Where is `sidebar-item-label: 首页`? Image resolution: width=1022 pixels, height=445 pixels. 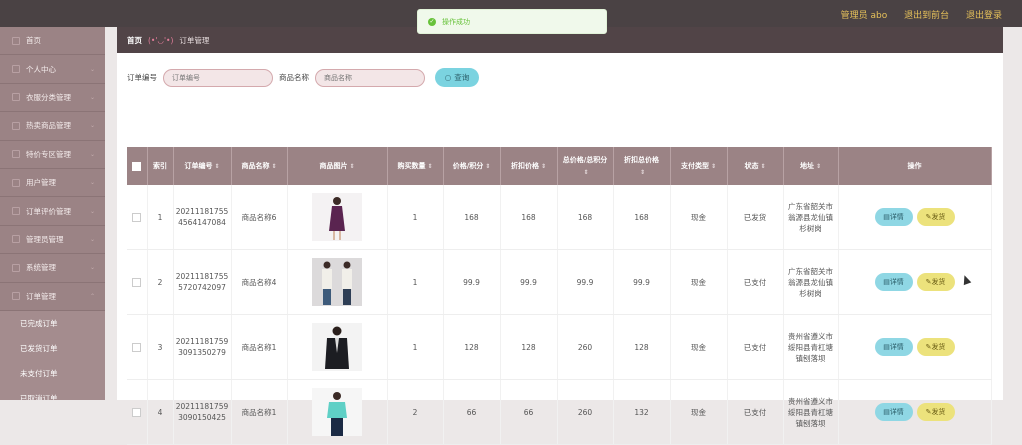
sidebar-item-label: 首页 is located at coordinates (33, 41).